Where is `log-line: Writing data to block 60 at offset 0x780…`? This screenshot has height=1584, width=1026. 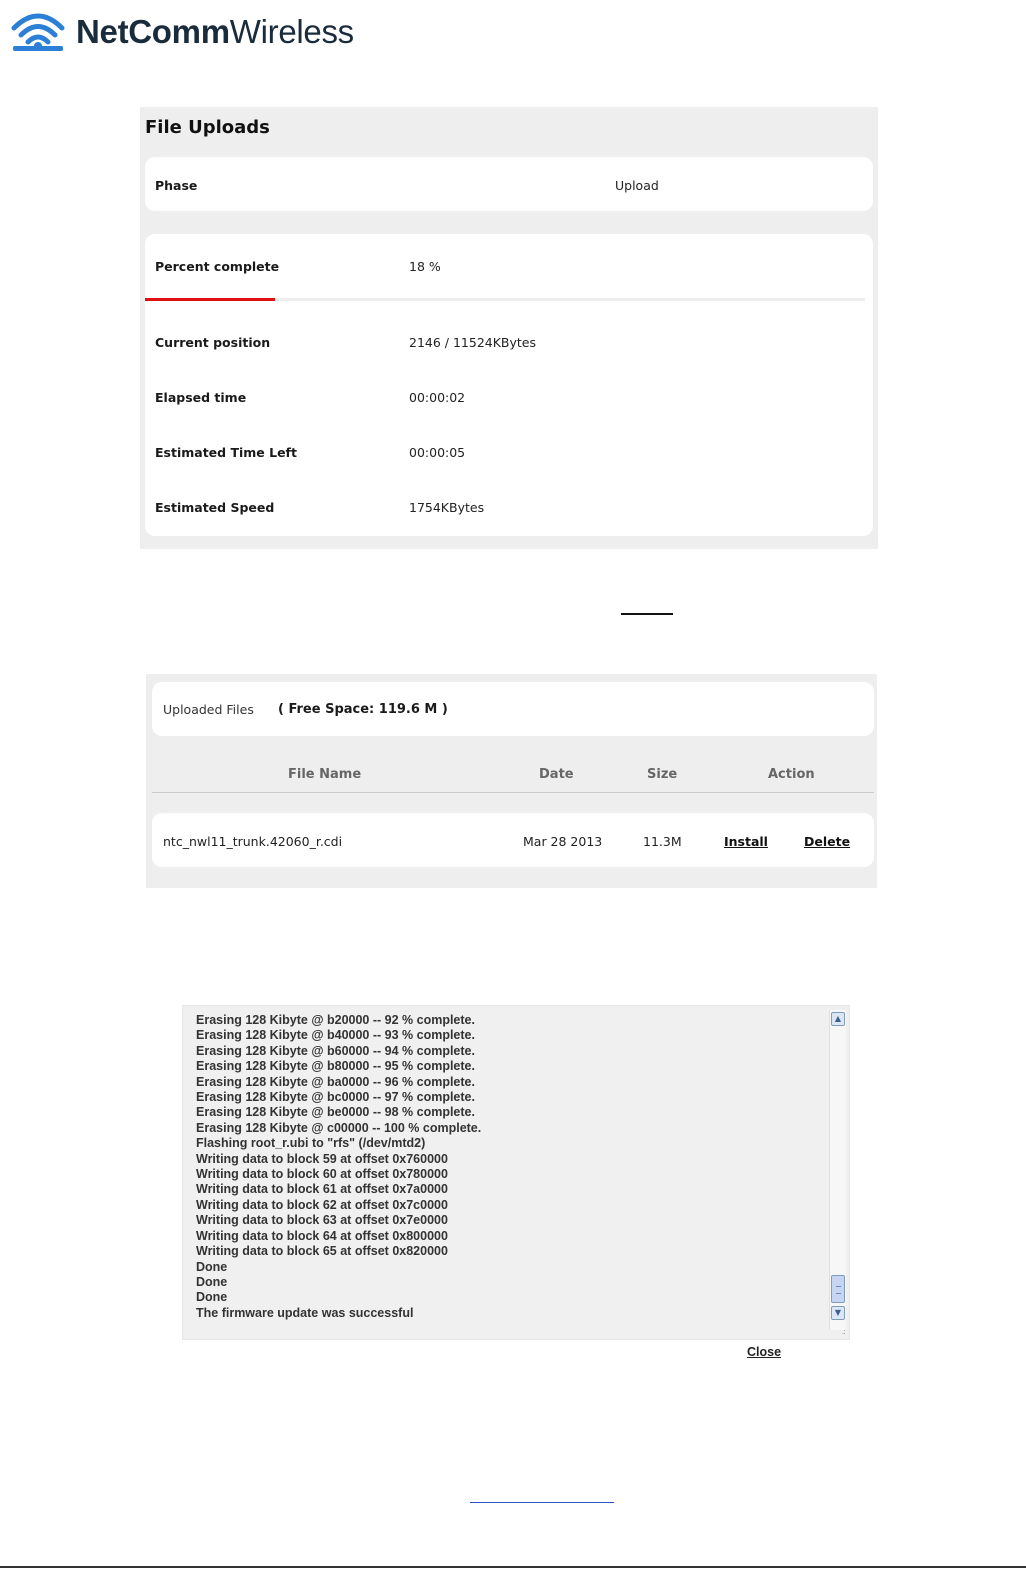
log-line: Writing data to block 60 at offset 0x780… is located at coordinates (322, 1174).